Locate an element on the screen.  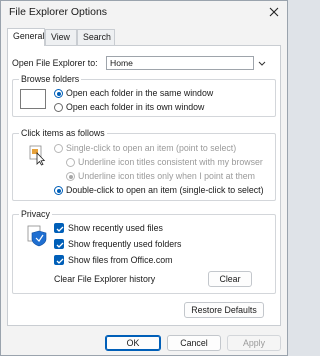
browse-folders-title: Browse folders is located at coordinates (50, 79).